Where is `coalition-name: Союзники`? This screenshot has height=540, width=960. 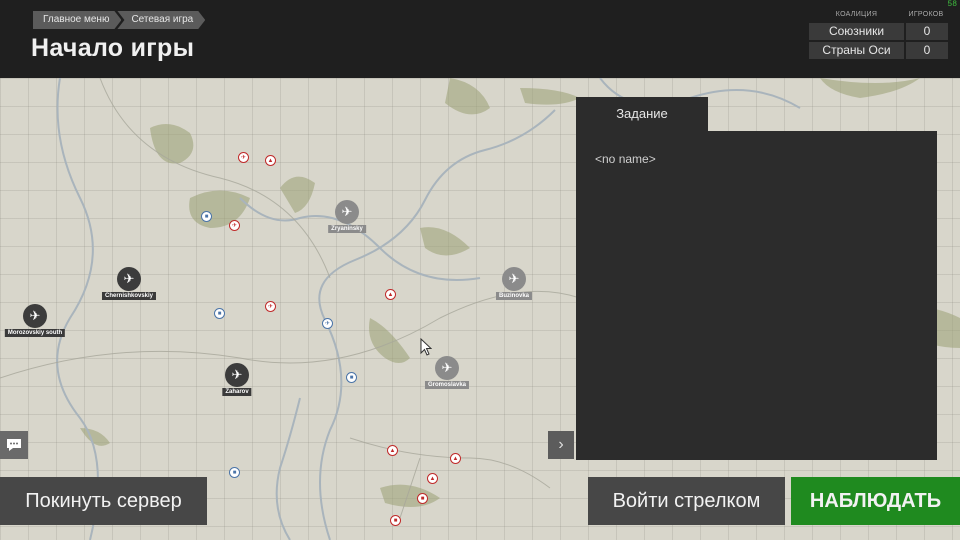 coalition-name: Союзники is located at coordinates (856, 31).